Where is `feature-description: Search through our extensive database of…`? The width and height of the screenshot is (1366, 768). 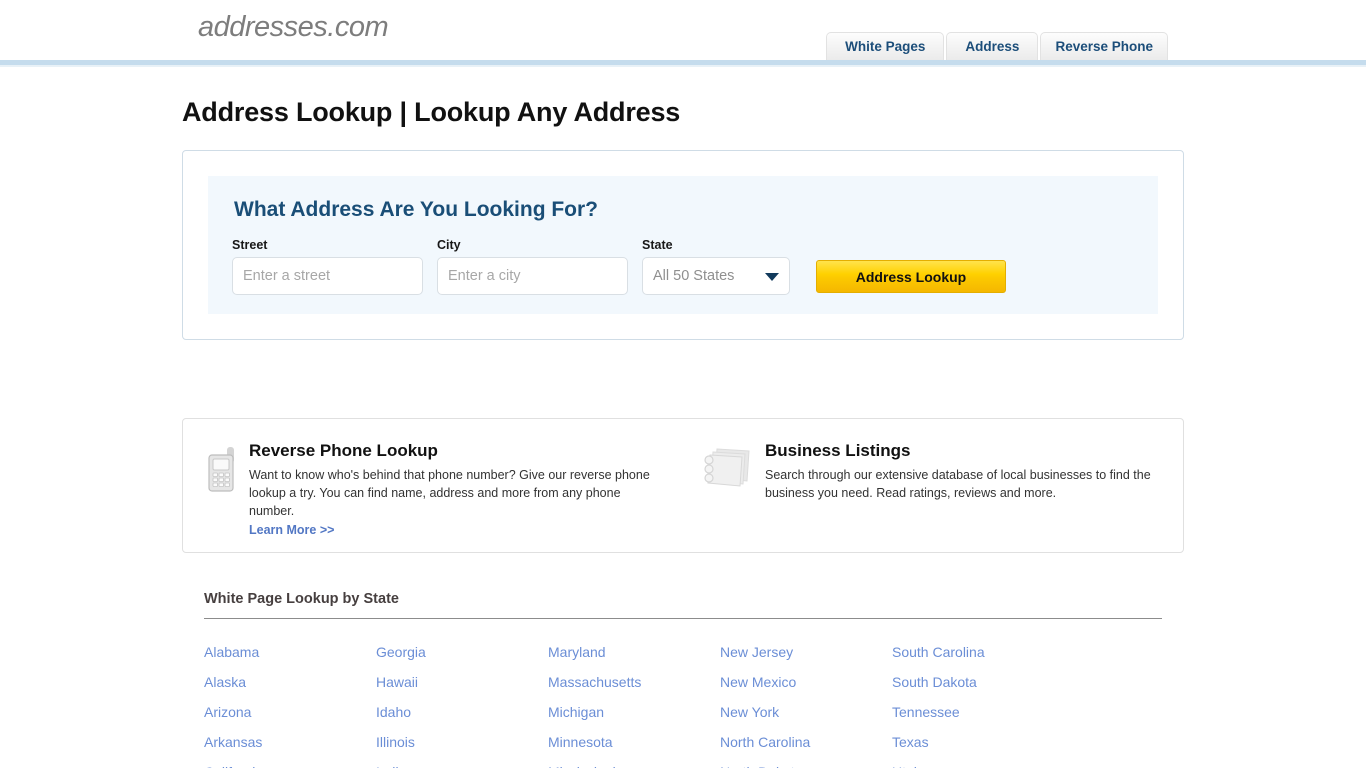 feature-description: Search through our extensive database of… is located at coordinates (958, 484).